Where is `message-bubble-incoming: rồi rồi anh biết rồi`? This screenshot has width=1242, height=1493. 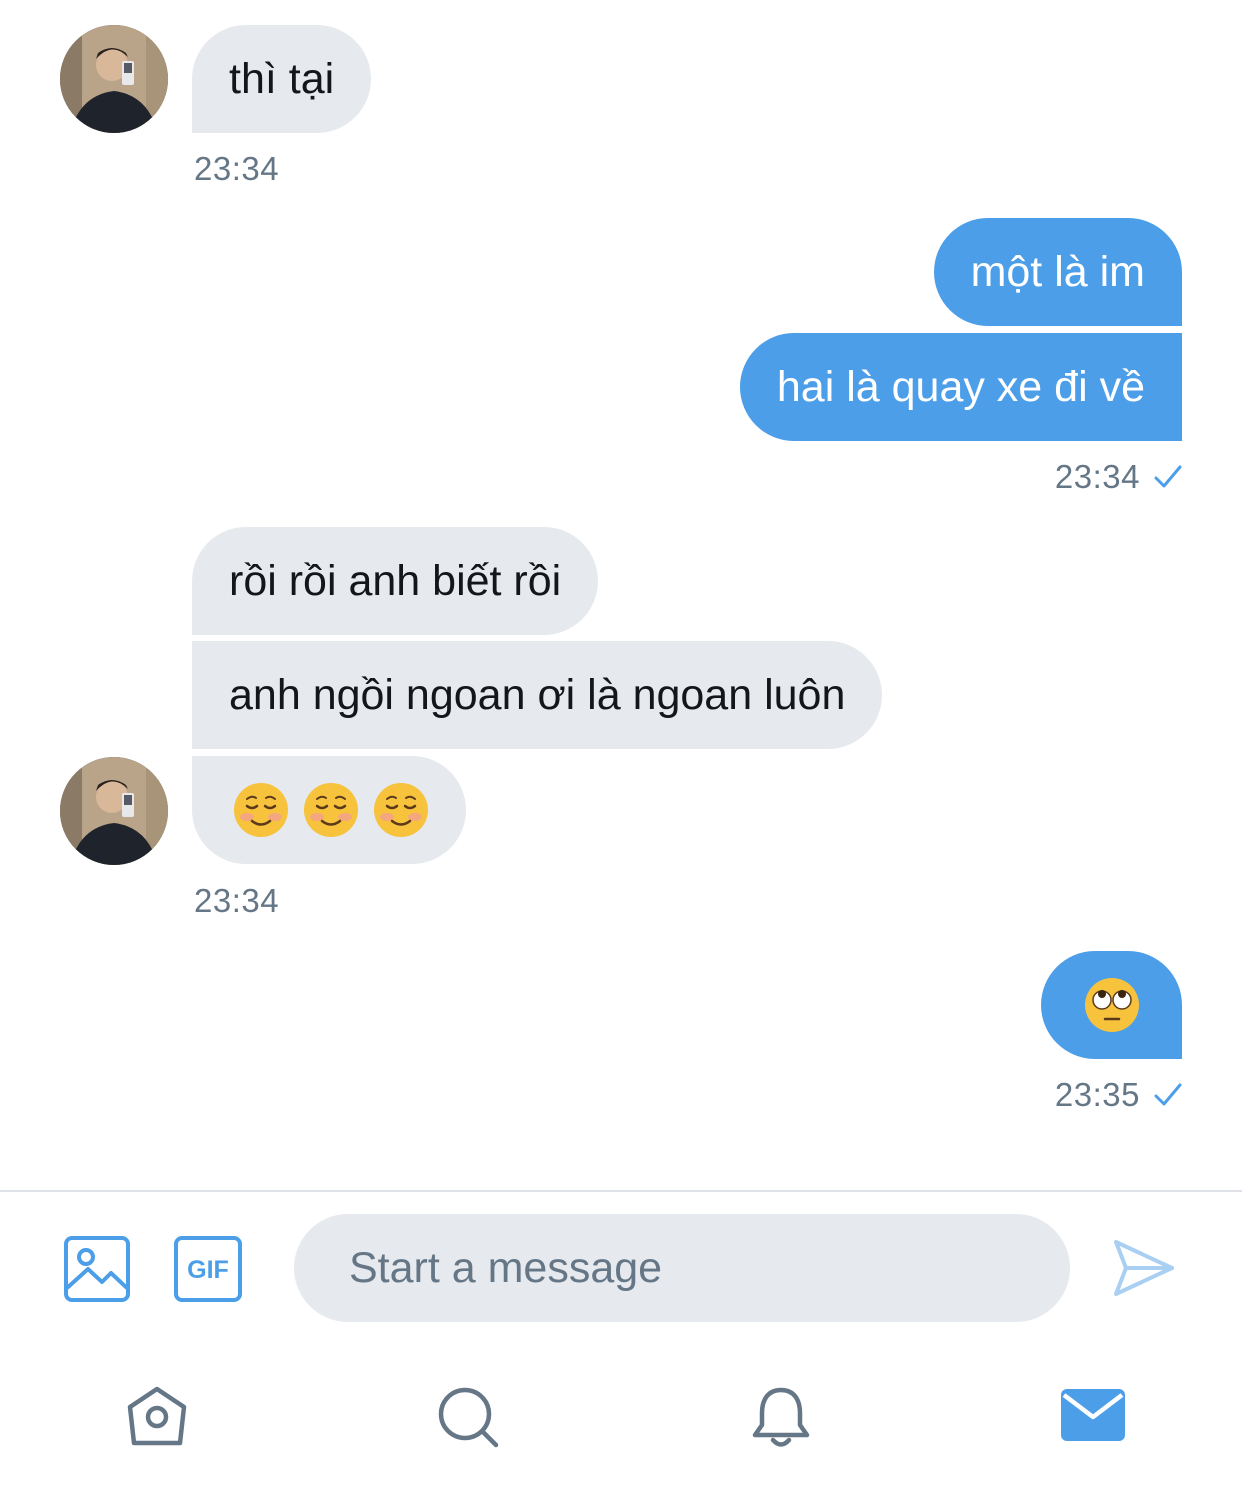 message-bubble-incoming: rồi rồi anh biết rồi is located at coordinates (395, 581).